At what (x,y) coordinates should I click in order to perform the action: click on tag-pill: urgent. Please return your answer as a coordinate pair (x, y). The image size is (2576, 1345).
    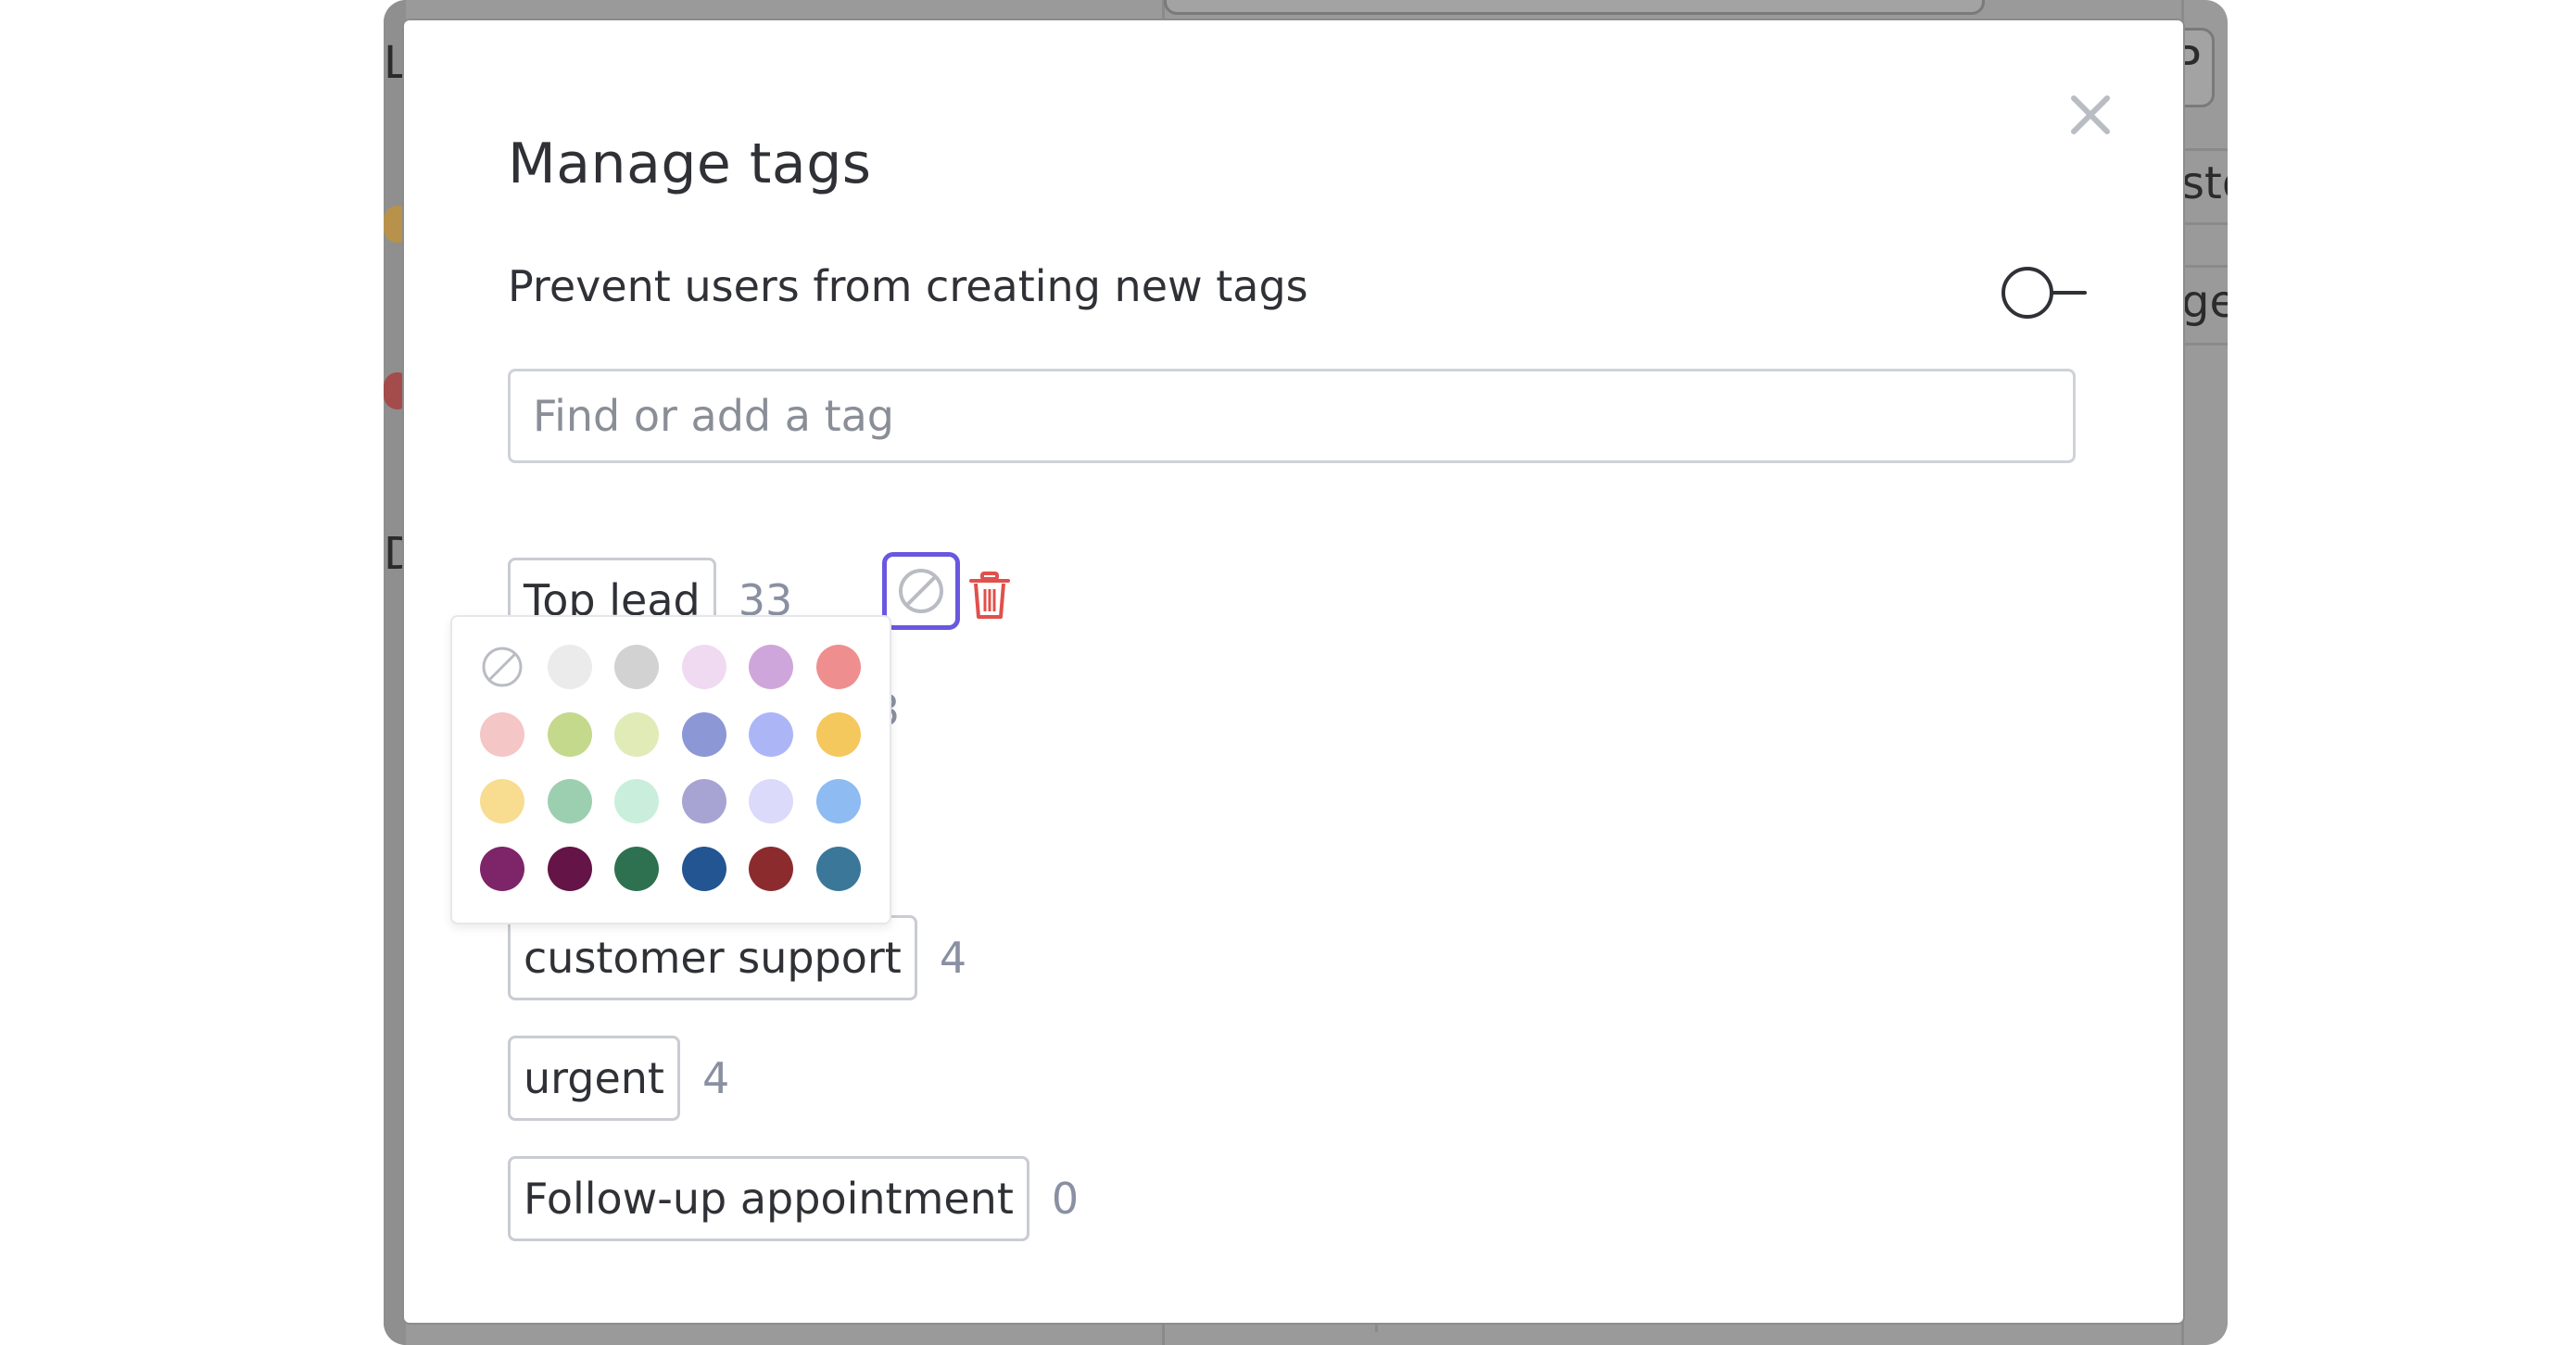
    Looking at the image, I should click on (594, 1078).